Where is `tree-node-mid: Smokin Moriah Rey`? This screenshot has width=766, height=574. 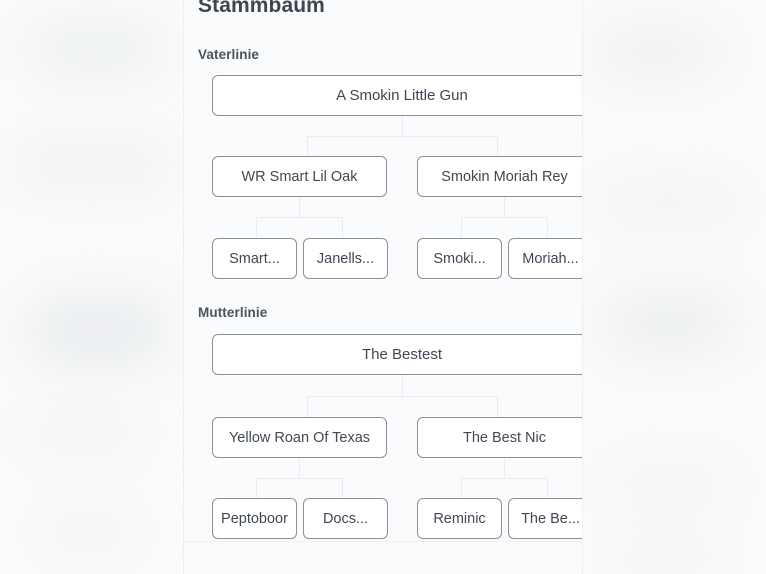
tree-node-mid: Smokin Moriah Rey is located at coordinates (499, 176).